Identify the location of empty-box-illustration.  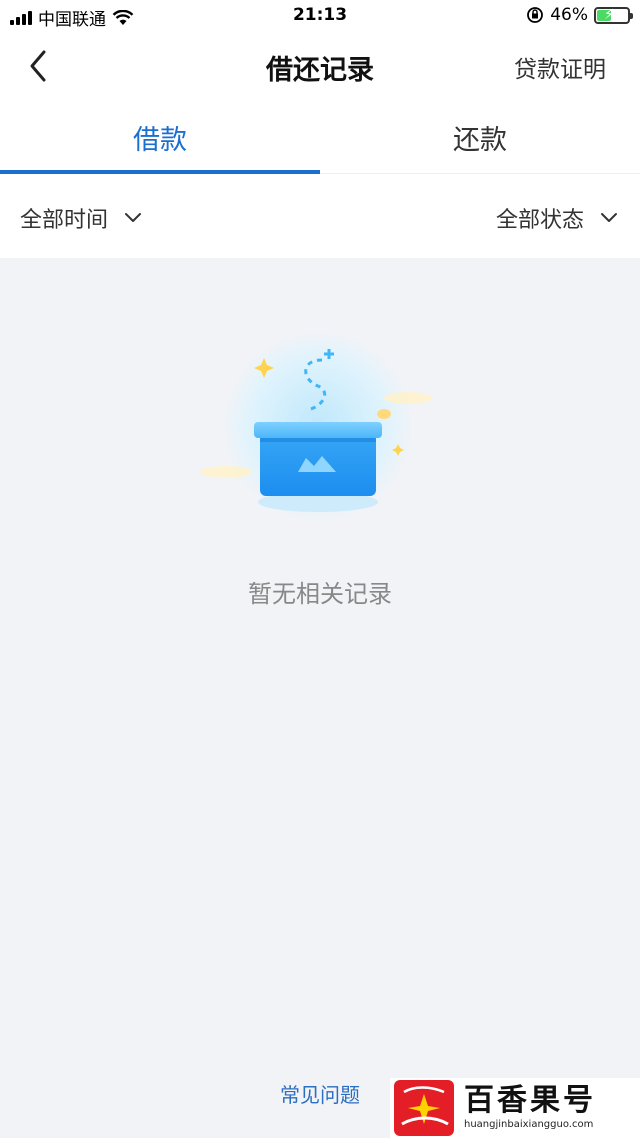
(316, 426).